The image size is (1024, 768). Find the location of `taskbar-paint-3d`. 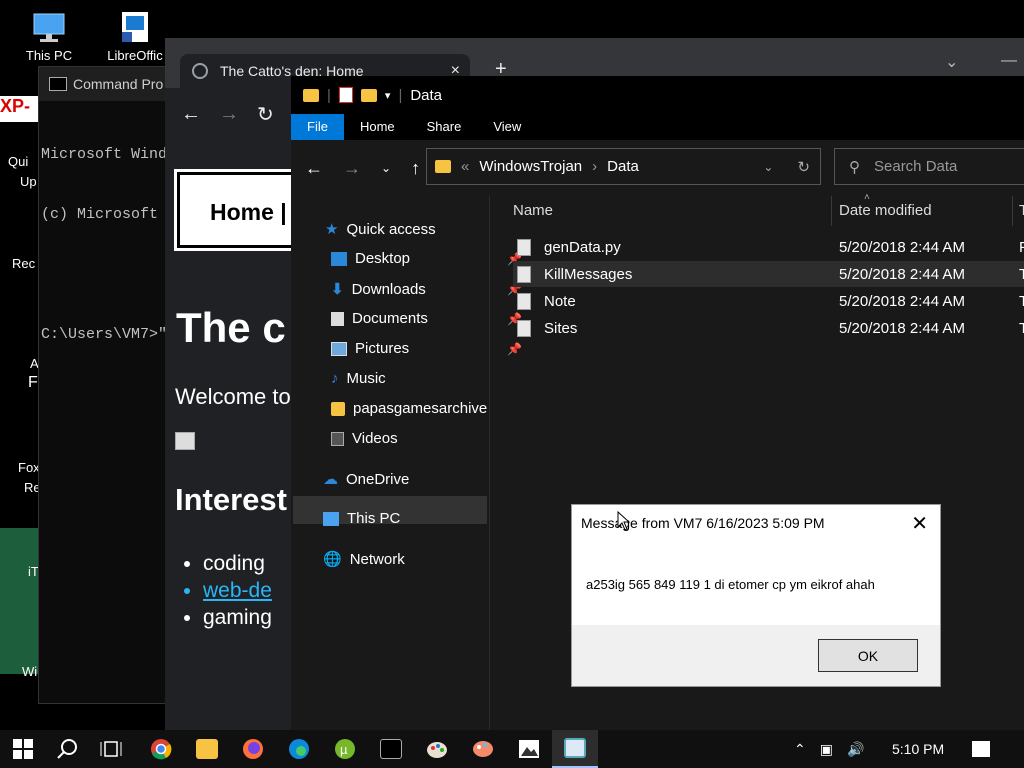

taskbar-paint-3d is located at coordinates (483, 749).